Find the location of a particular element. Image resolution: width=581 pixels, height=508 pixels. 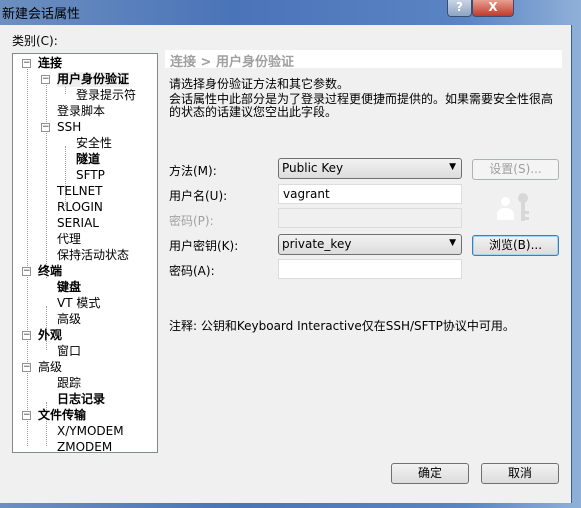

intro-text: 请选择身份验证方法和其它参数。 is located at coordinates (259, 84).